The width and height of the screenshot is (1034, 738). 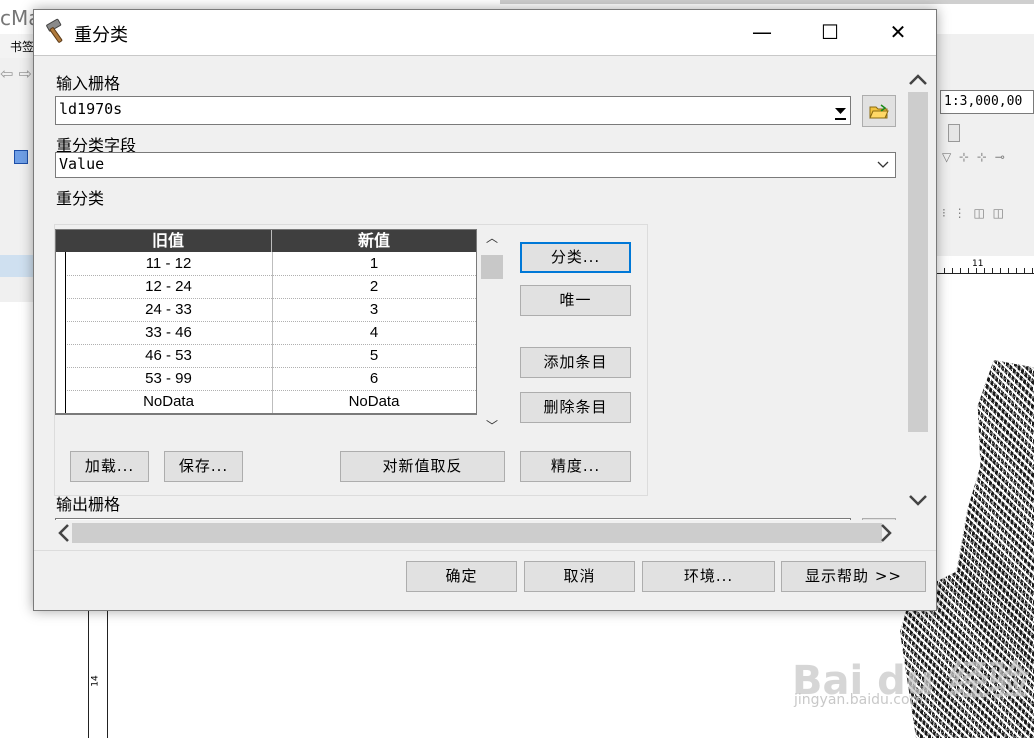 I want to click on browse-folder-button, so click(x=879, y=111).